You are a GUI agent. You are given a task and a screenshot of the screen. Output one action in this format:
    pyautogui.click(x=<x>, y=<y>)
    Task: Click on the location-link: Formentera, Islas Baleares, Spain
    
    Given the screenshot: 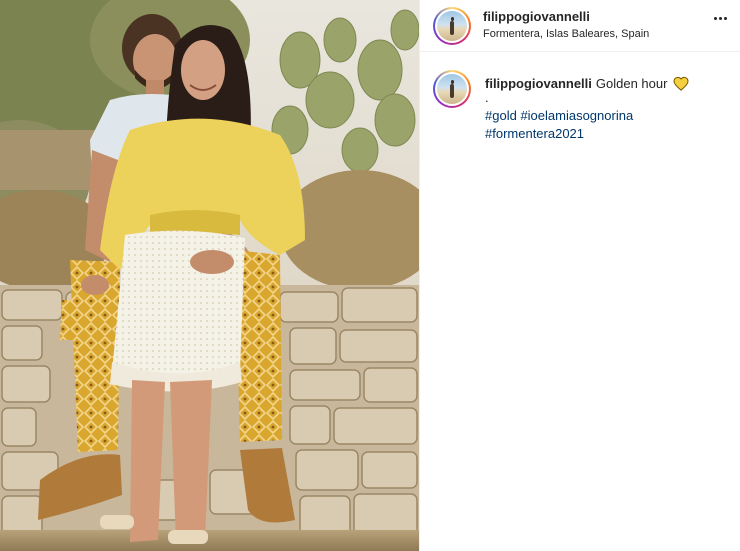 What is the action you would take?
    pyautogui.click(x=566, y=34)
    